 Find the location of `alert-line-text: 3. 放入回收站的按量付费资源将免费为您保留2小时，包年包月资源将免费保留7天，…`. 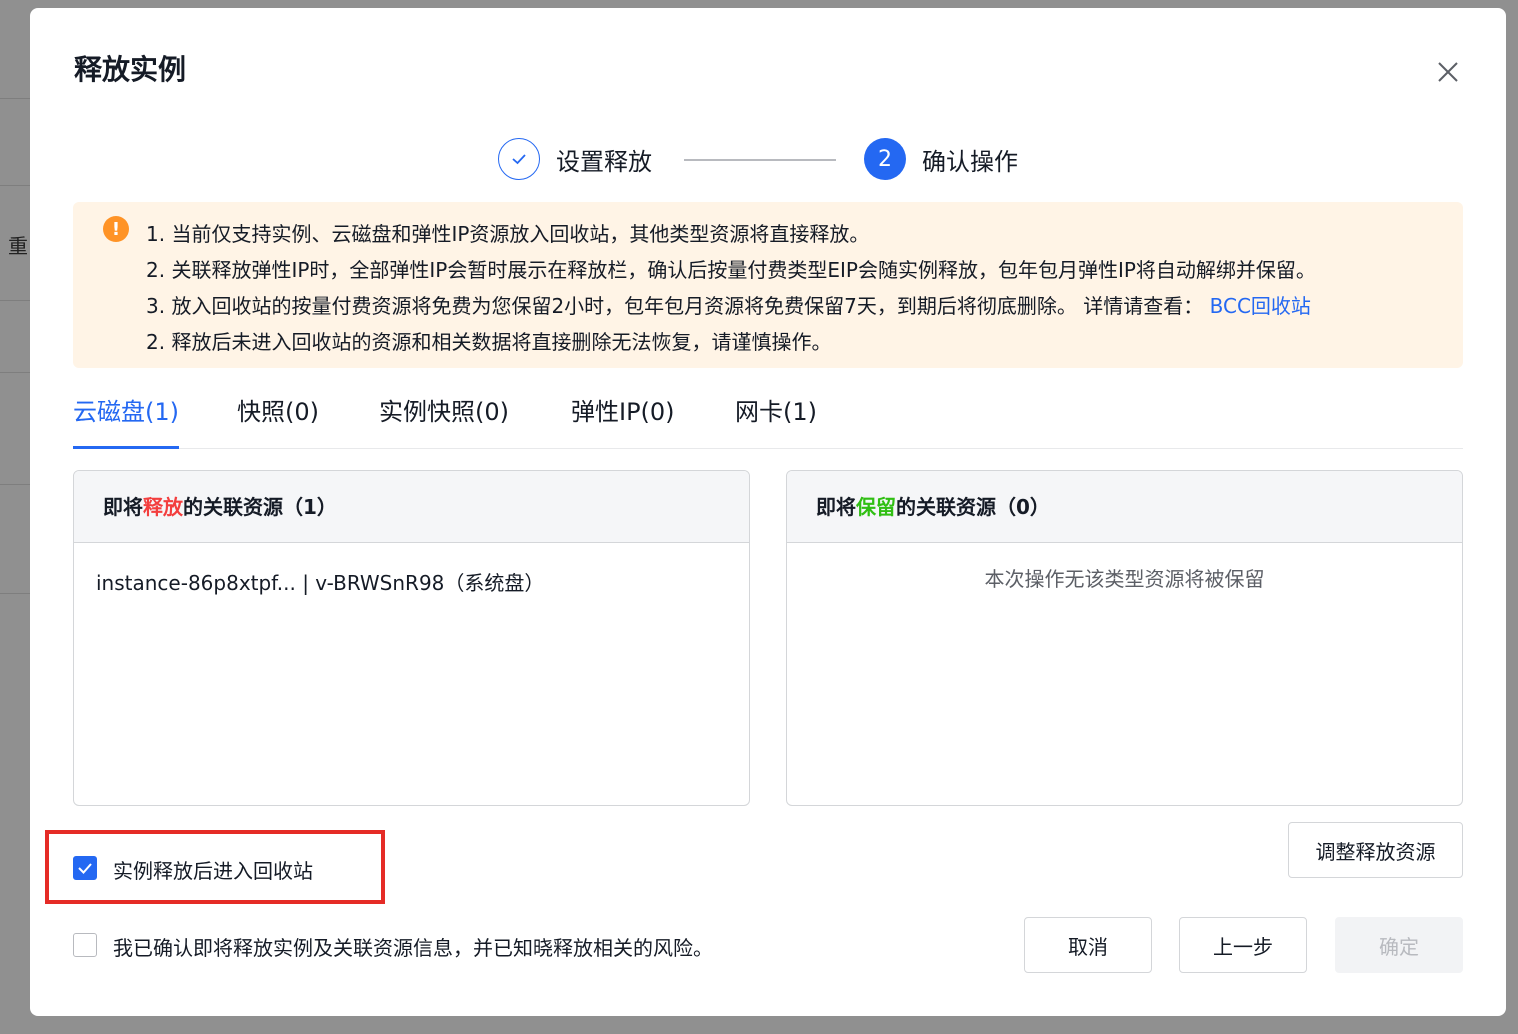

alert-line-text: 3. 放入回收站的按量付费资源将免费为您保留2小时，包年包月资源将免费保留7天，… is located at coordinates (675, 306).